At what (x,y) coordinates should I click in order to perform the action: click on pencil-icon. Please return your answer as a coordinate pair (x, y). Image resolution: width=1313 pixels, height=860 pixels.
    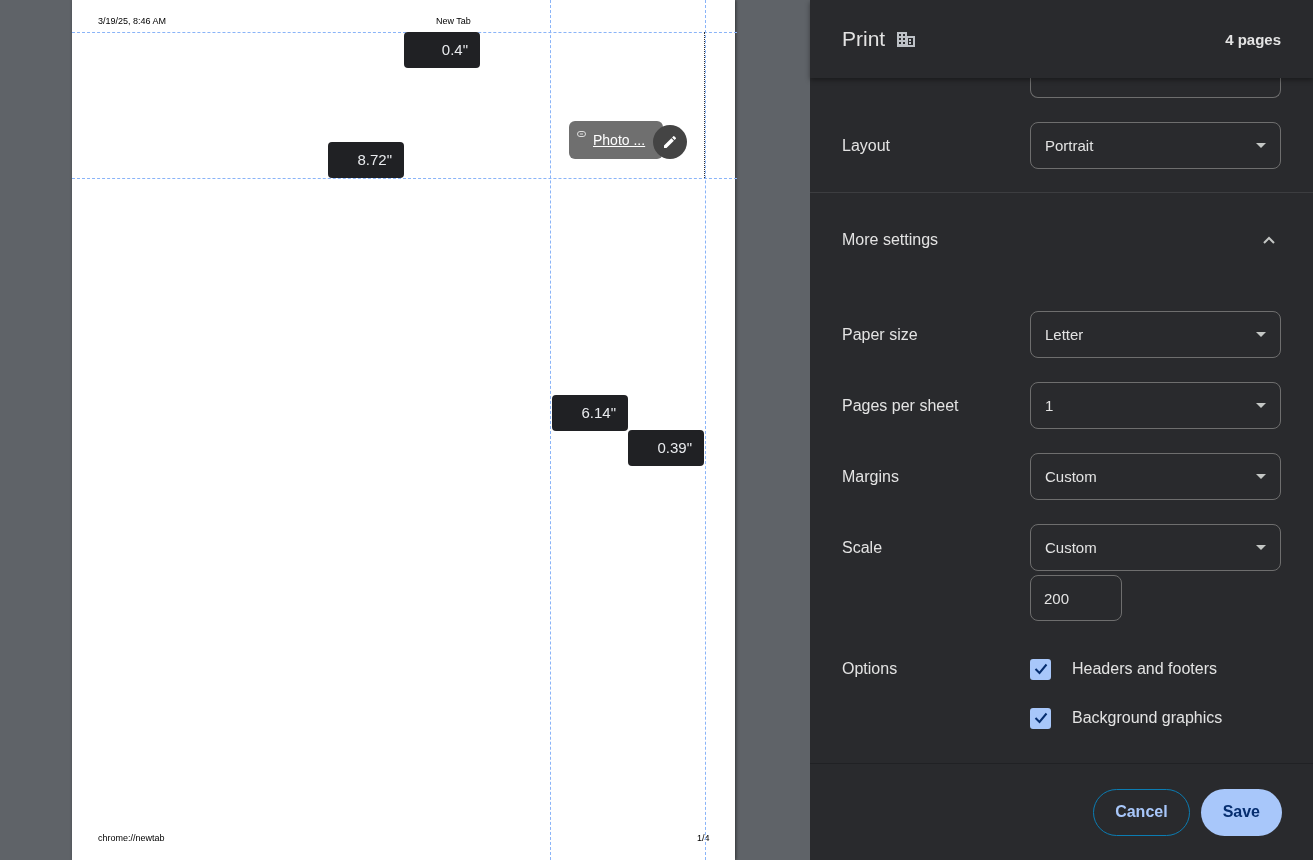
    Looking at the image, I should click on (670, 142).